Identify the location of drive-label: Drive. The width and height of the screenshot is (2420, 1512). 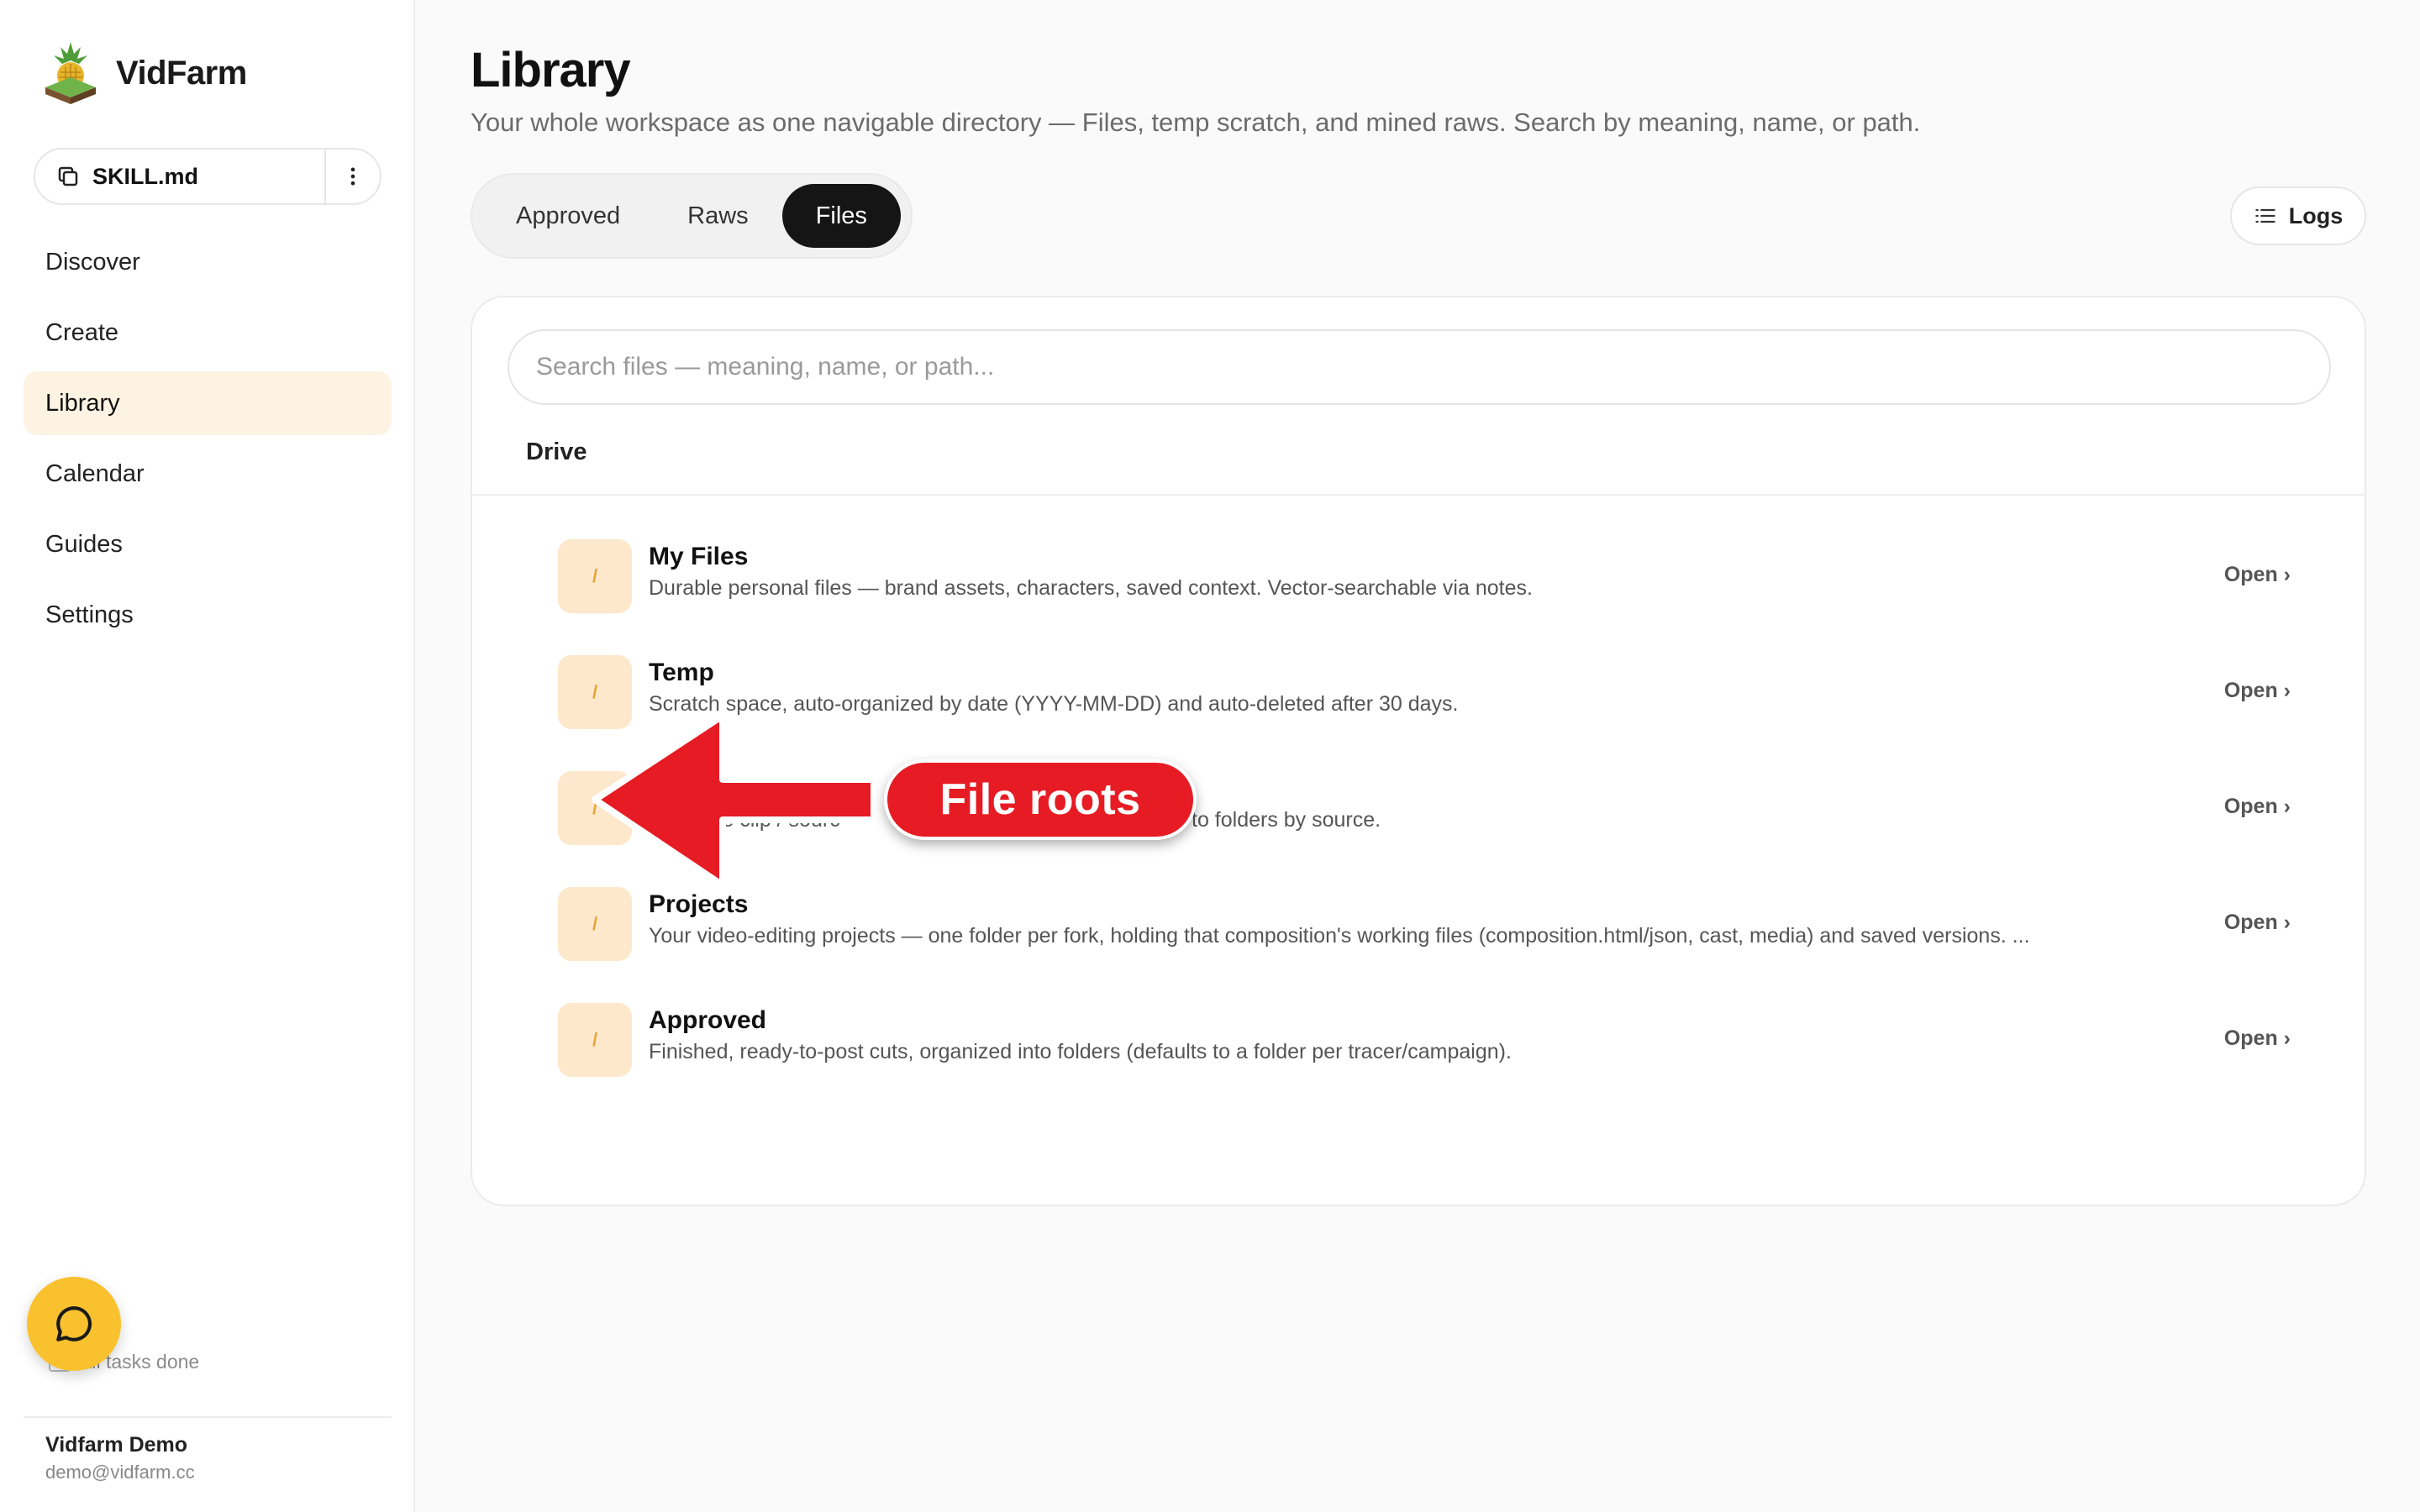
(556, 451).